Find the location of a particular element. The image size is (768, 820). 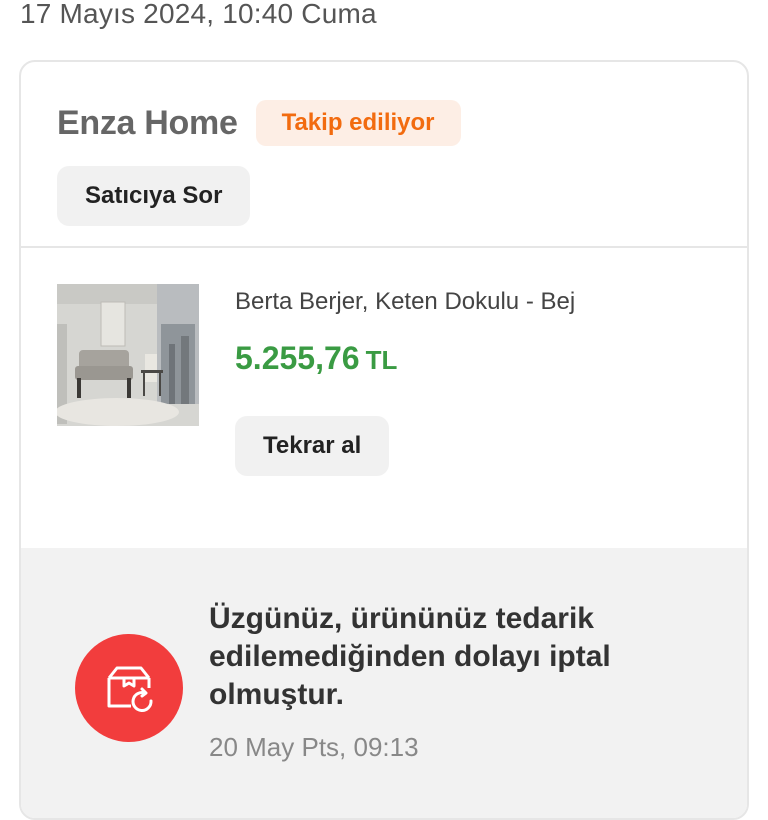

armchair-product-photo is located at coordinates (128, 355).